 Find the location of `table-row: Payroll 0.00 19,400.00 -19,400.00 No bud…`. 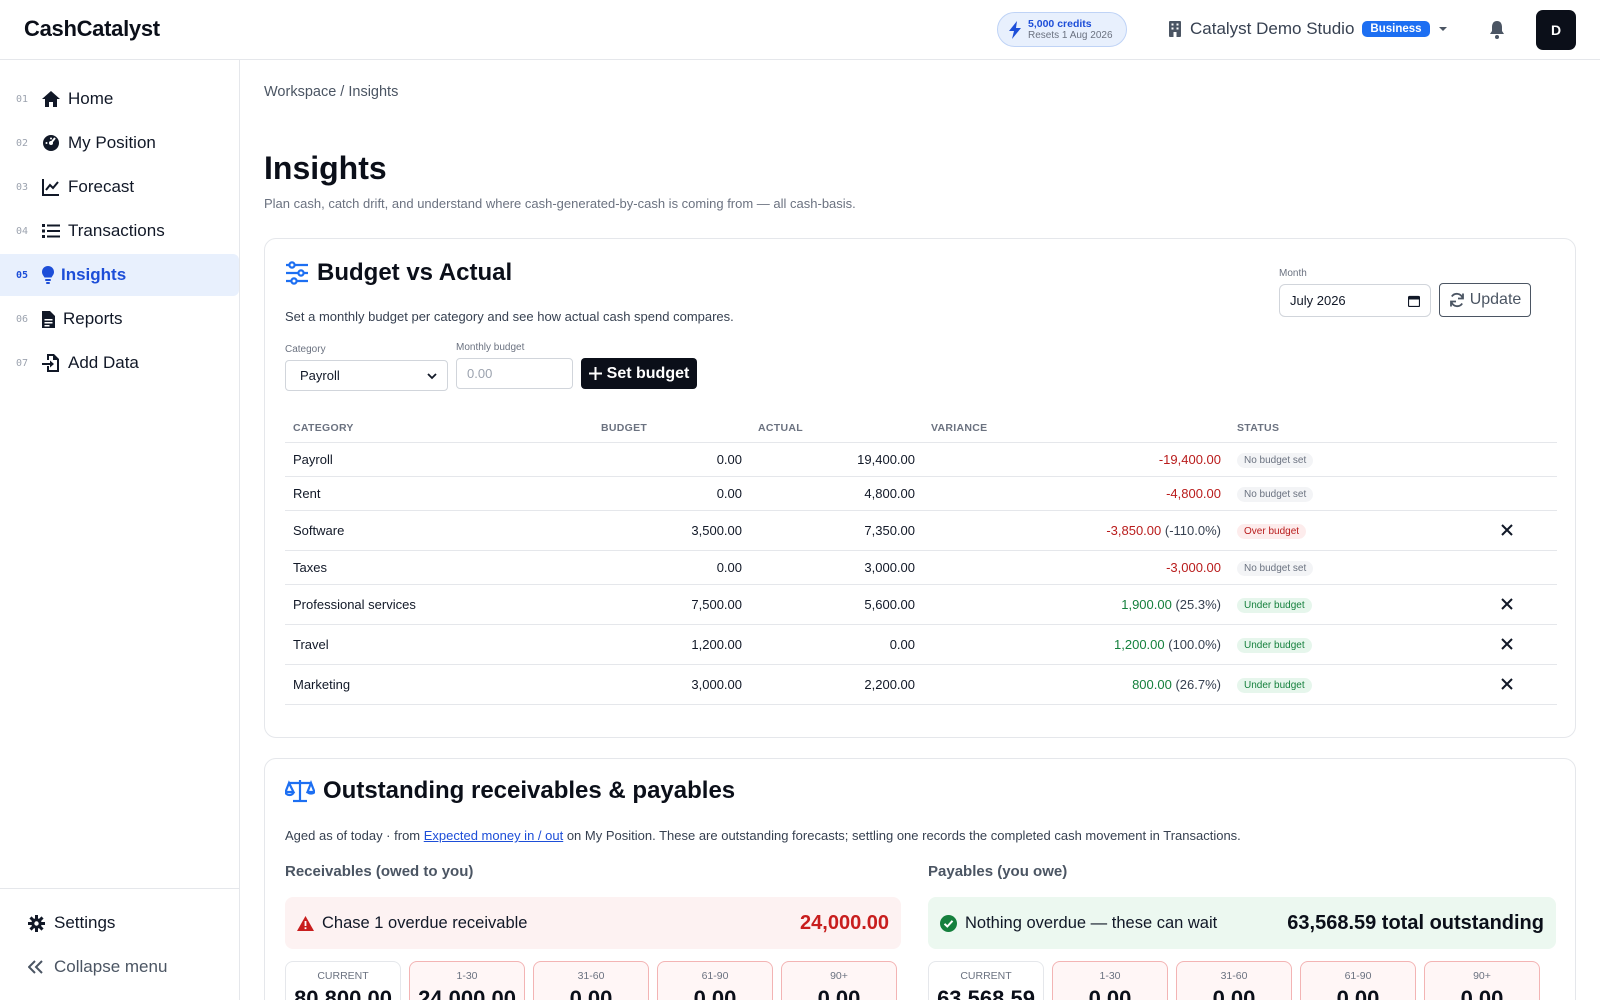

table-row: Payroll 0.00 19,400.00 -19,400.00 No bud… is located at coordinates (921, 459).